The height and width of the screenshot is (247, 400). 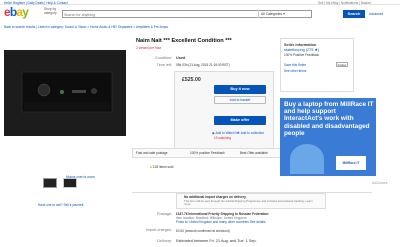 What do you see at coordinates (254, 153) in the screenshot?
I see `feature-best-offer: Best Offer available` at bounding box center [254, 153].